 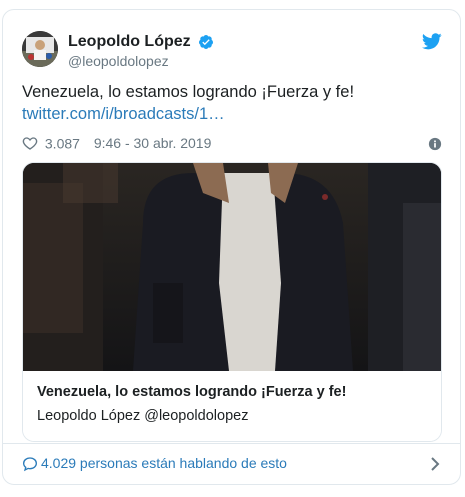 What do you see at coordinates (40, 49) in the screenshot?
I see `avatar` at bounding box center [40, 49].